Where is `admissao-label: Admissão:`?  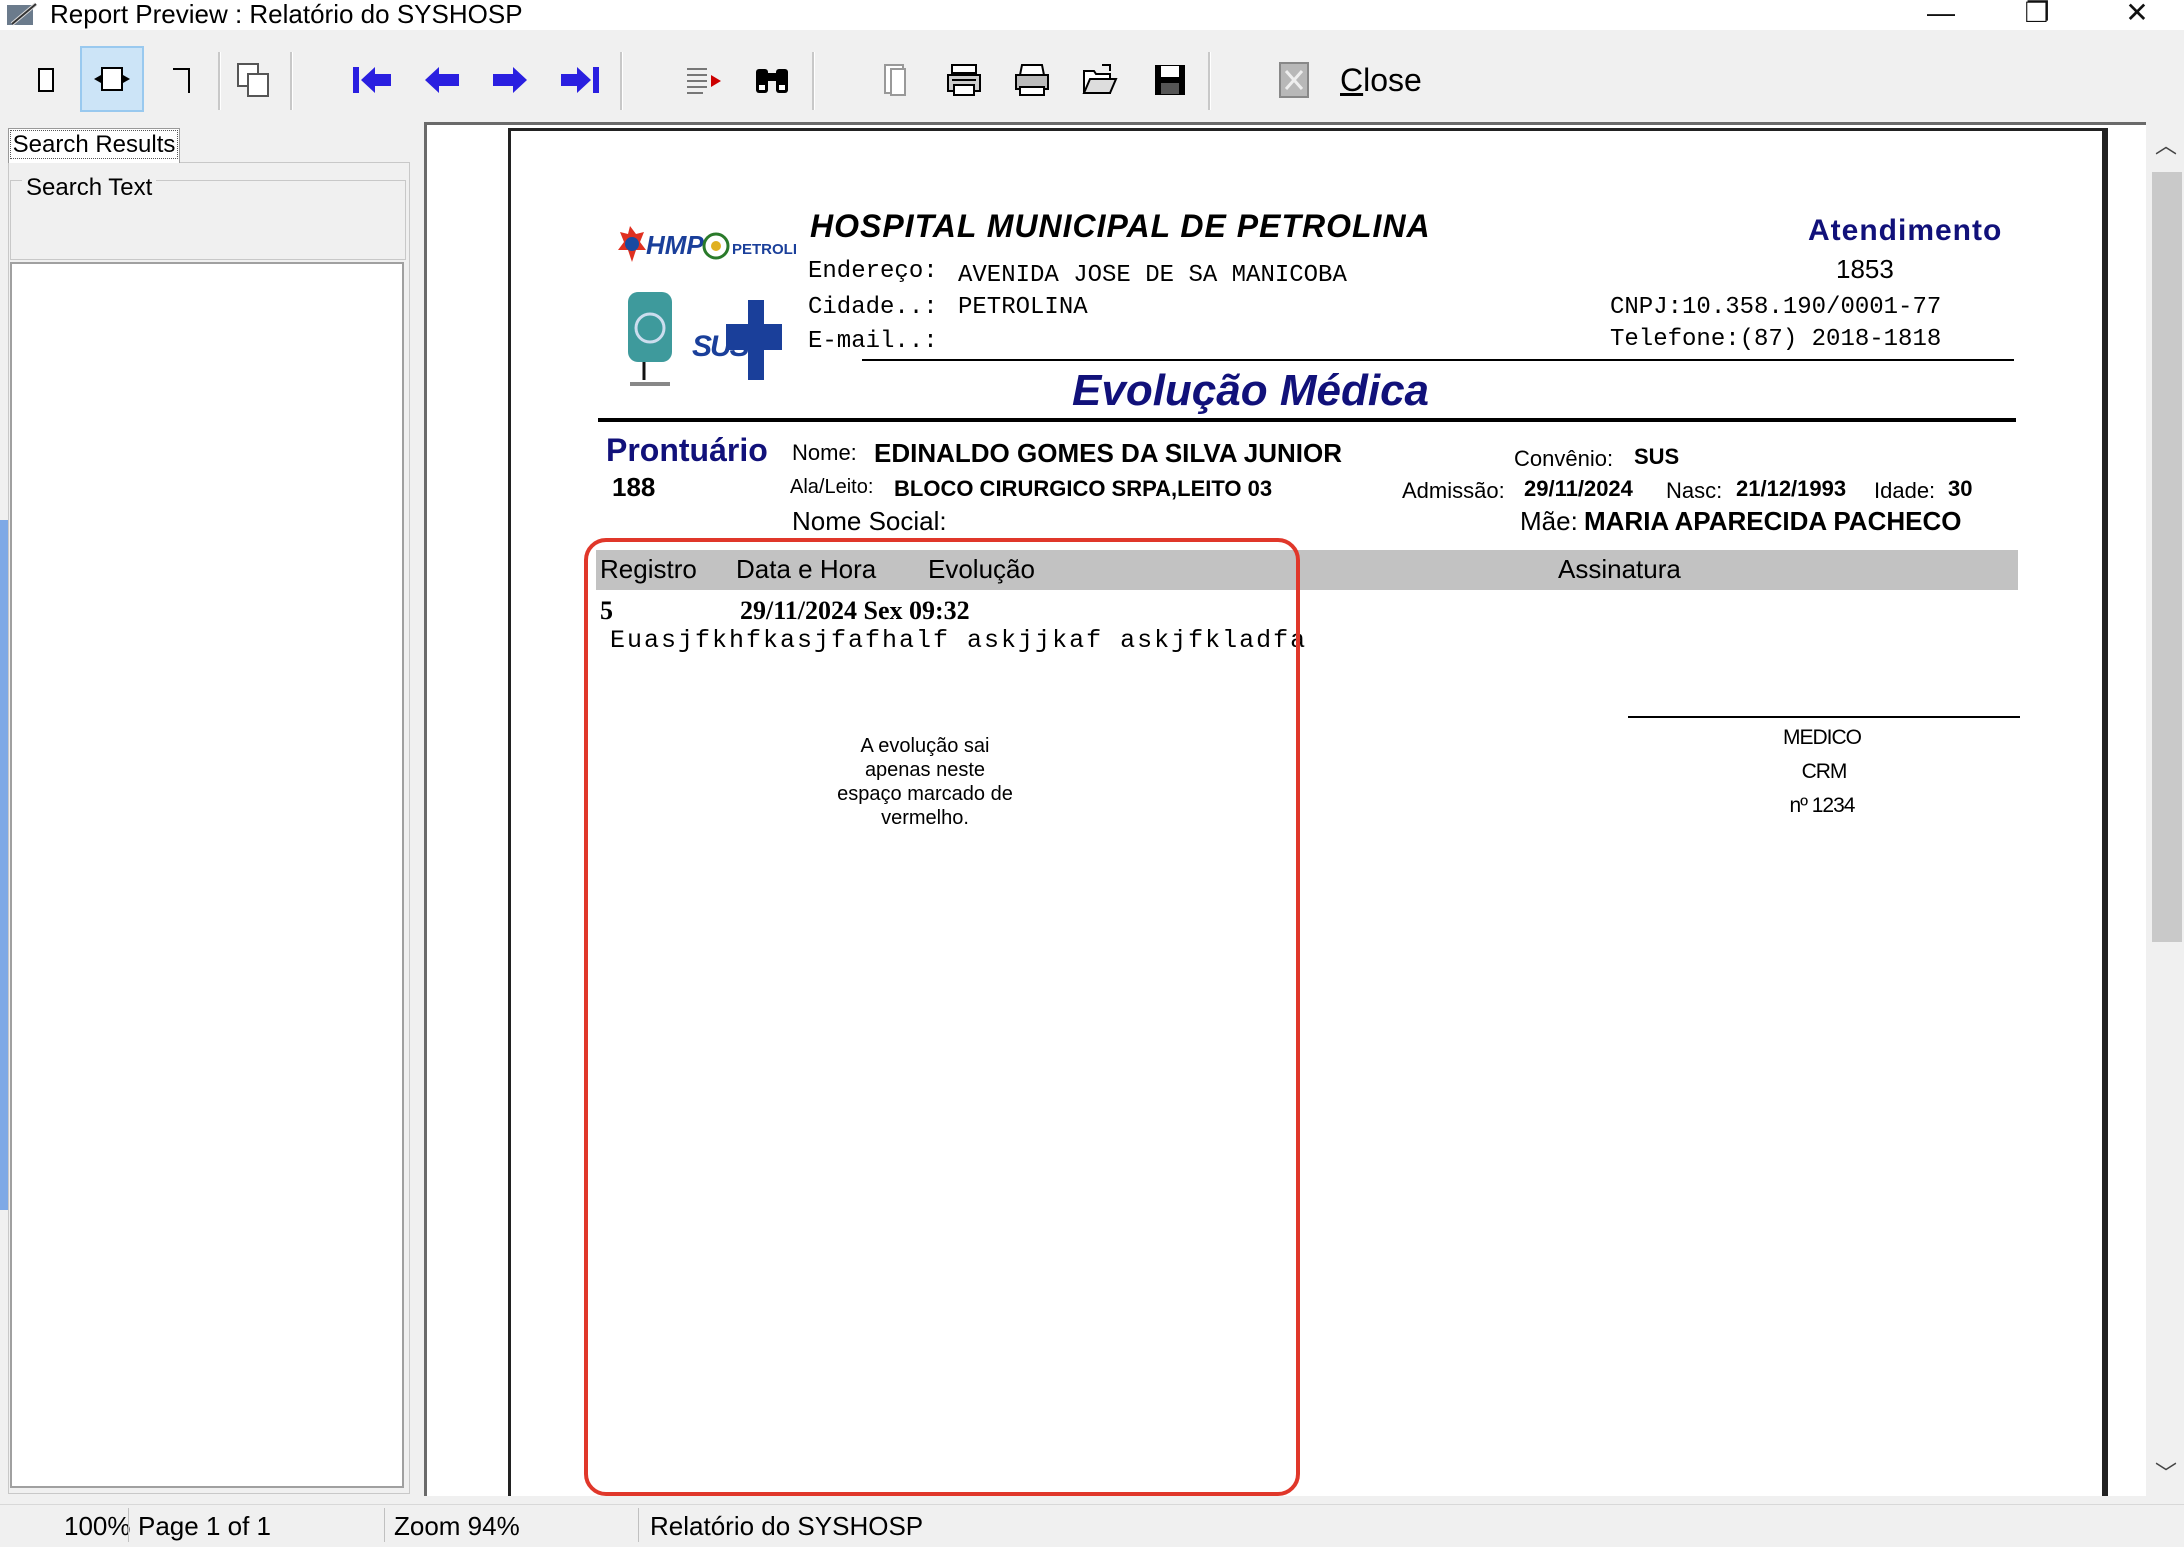
admissao-label: Admissão: is located at coordinates (1453, 490).